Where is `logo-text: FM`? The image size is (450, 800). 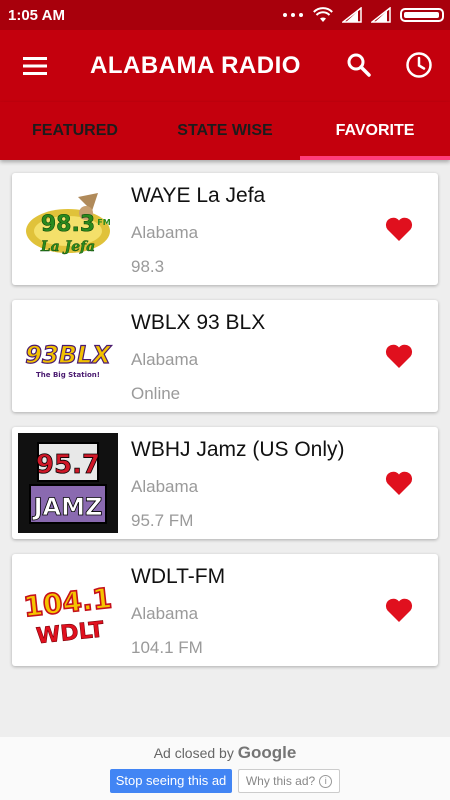
logo-text: FM is located at coordinates (103, 222).